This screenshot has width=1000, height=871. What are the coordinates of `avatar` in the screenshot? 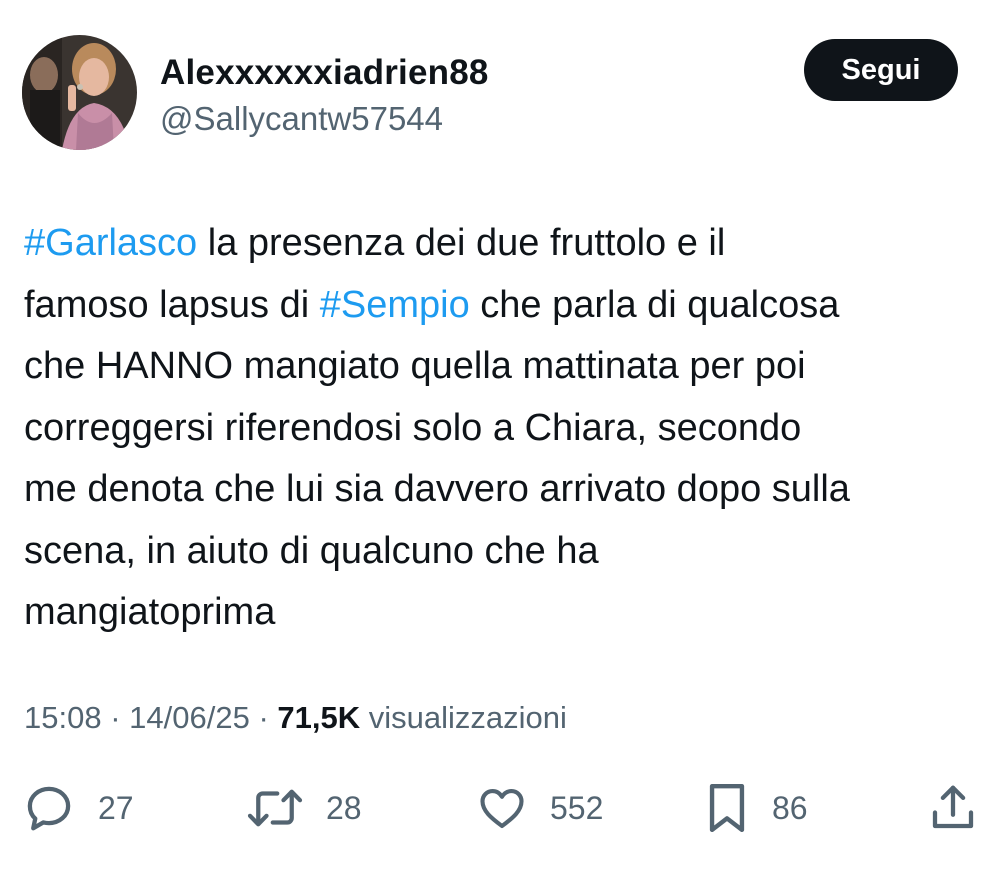 It's located at (79, 92).